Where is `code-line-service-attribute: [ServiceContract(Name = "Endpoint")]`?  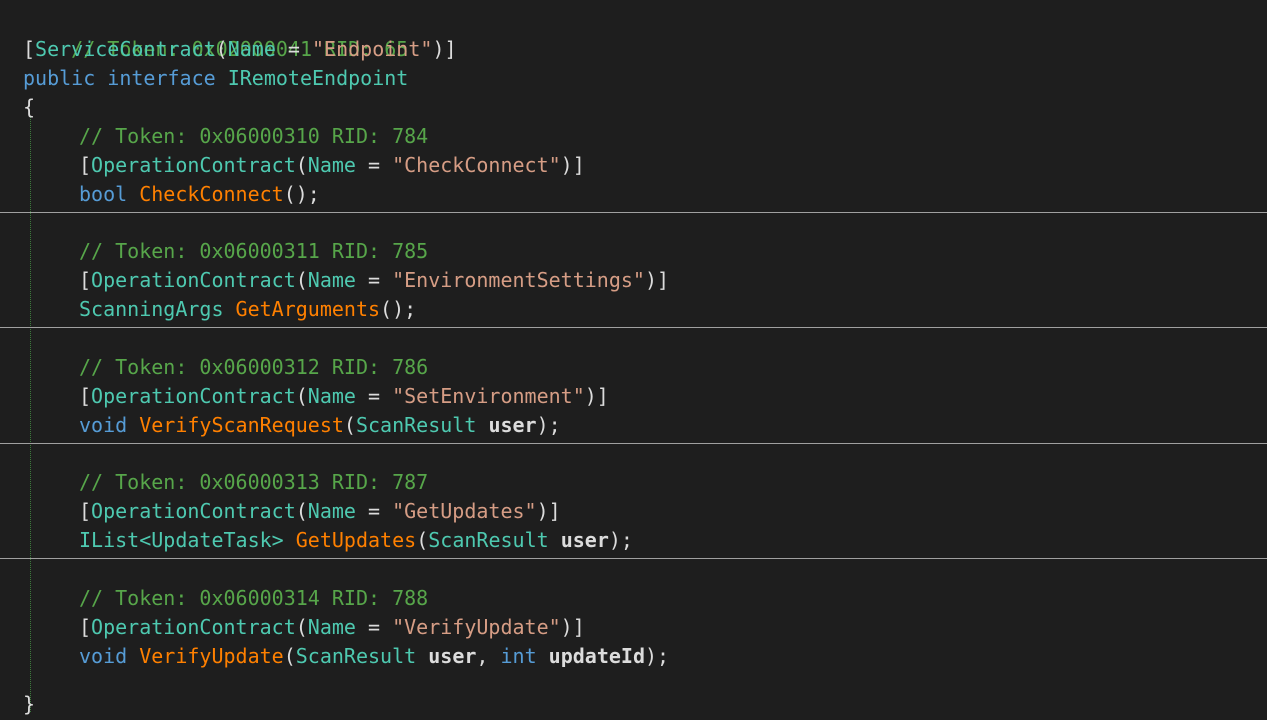
code-line-service-attribute: [ServiceContract(Name = "Endpoint")] is located at coordinates (228, 49).